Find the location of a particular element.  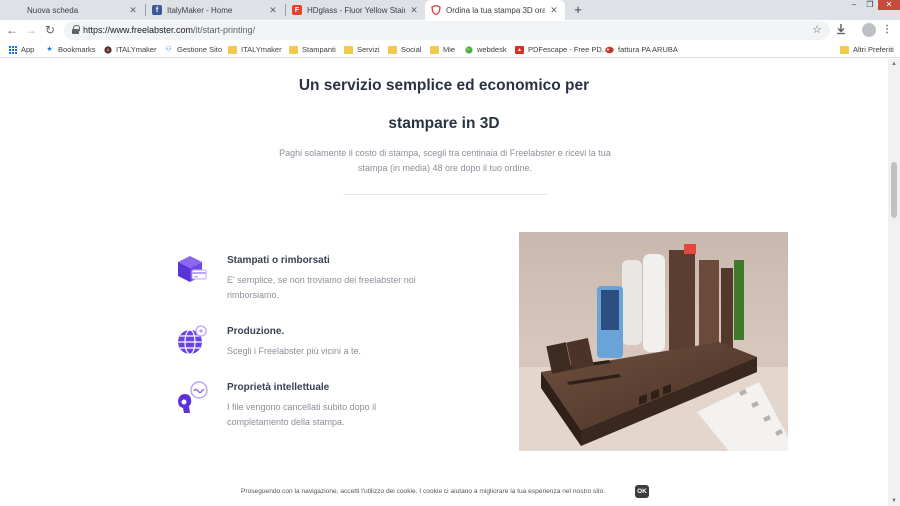

bookmark-label: Altri Preferiti is located at coordinates (873, 49).